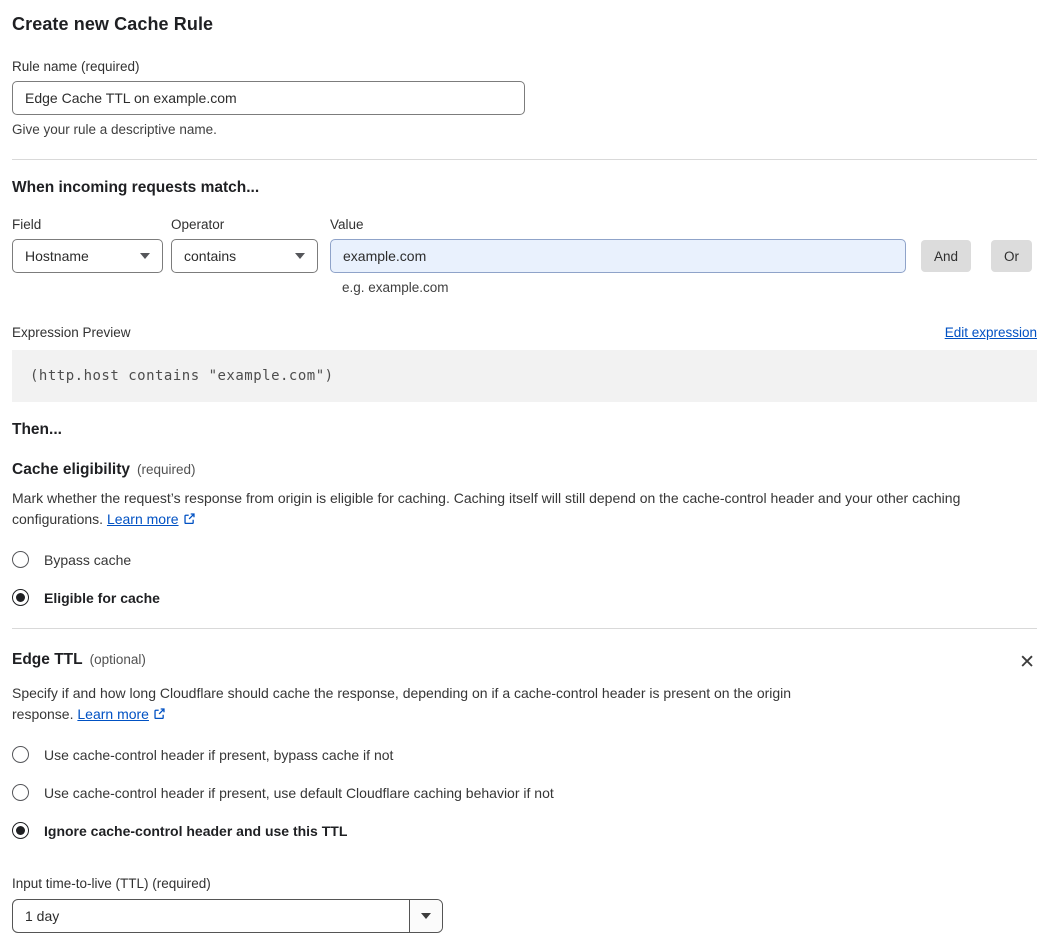  Describe the element at coordinates (198, 224) in the screenshot. I see `operator-label: Operator` at that location.